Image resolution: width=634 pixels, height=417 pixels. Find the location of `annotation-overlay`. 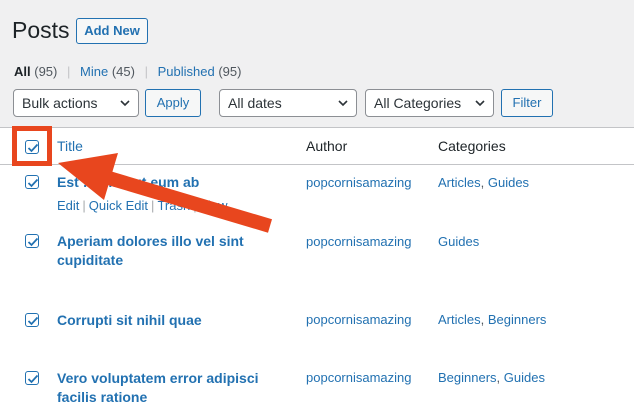

annotation-overlay is located at coordinates (142, 179).